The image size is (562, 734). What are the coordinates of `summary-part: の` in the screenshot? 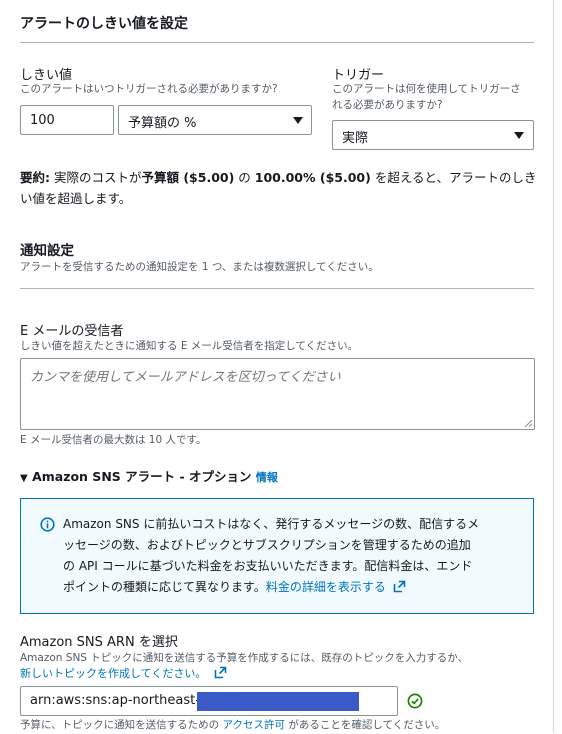 It's located at (244, 177).